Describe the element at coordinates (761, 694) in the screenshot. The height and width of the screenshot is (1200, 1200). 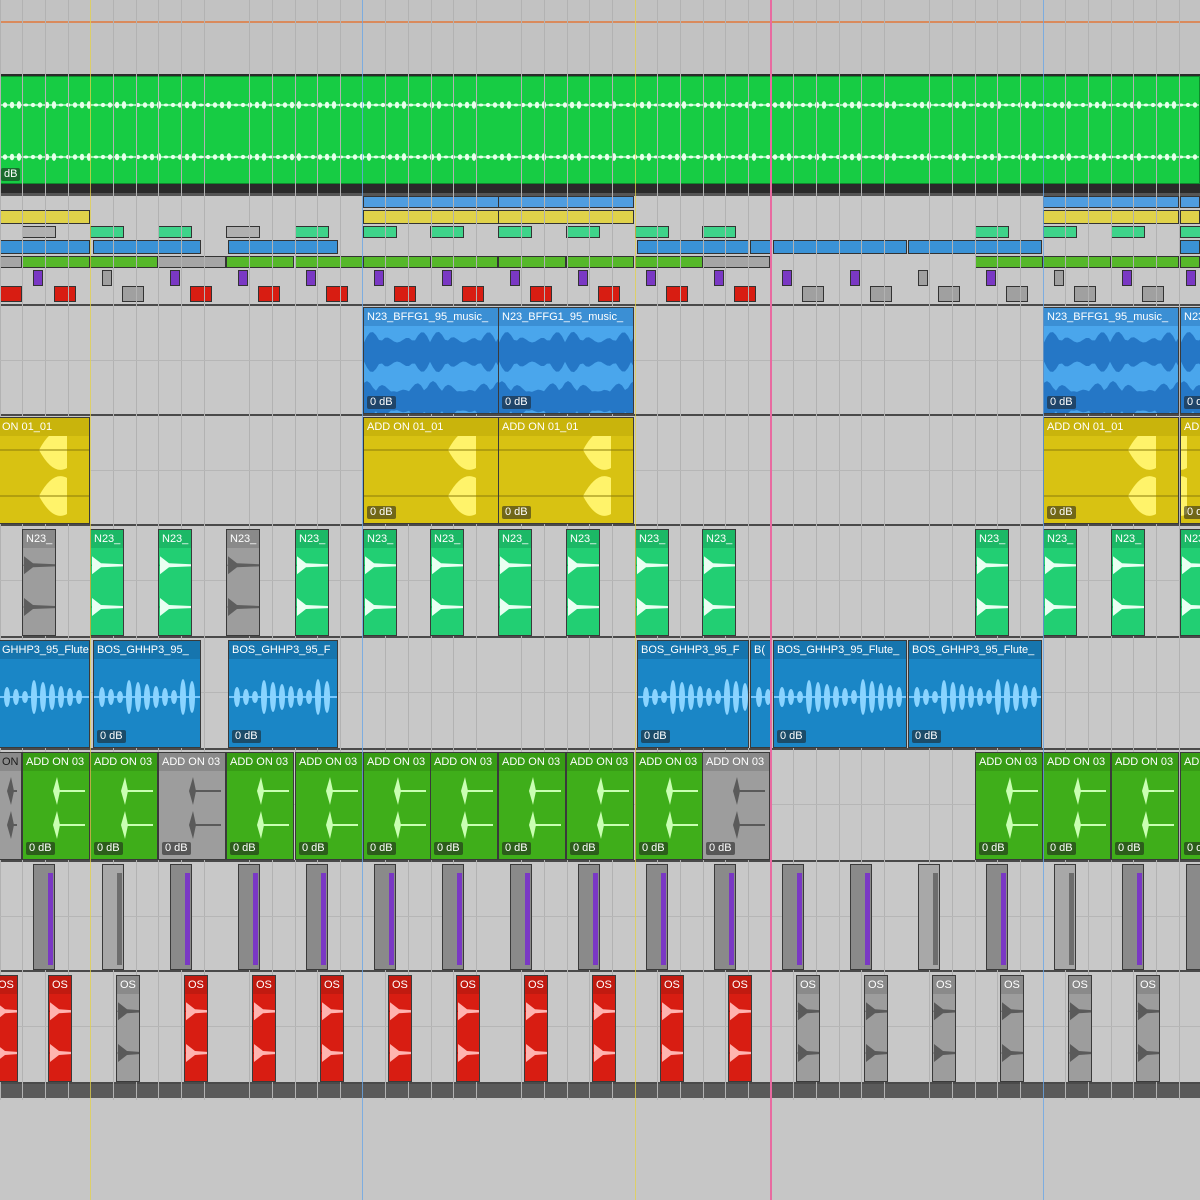
I see `flute-clip: B(` at that location.